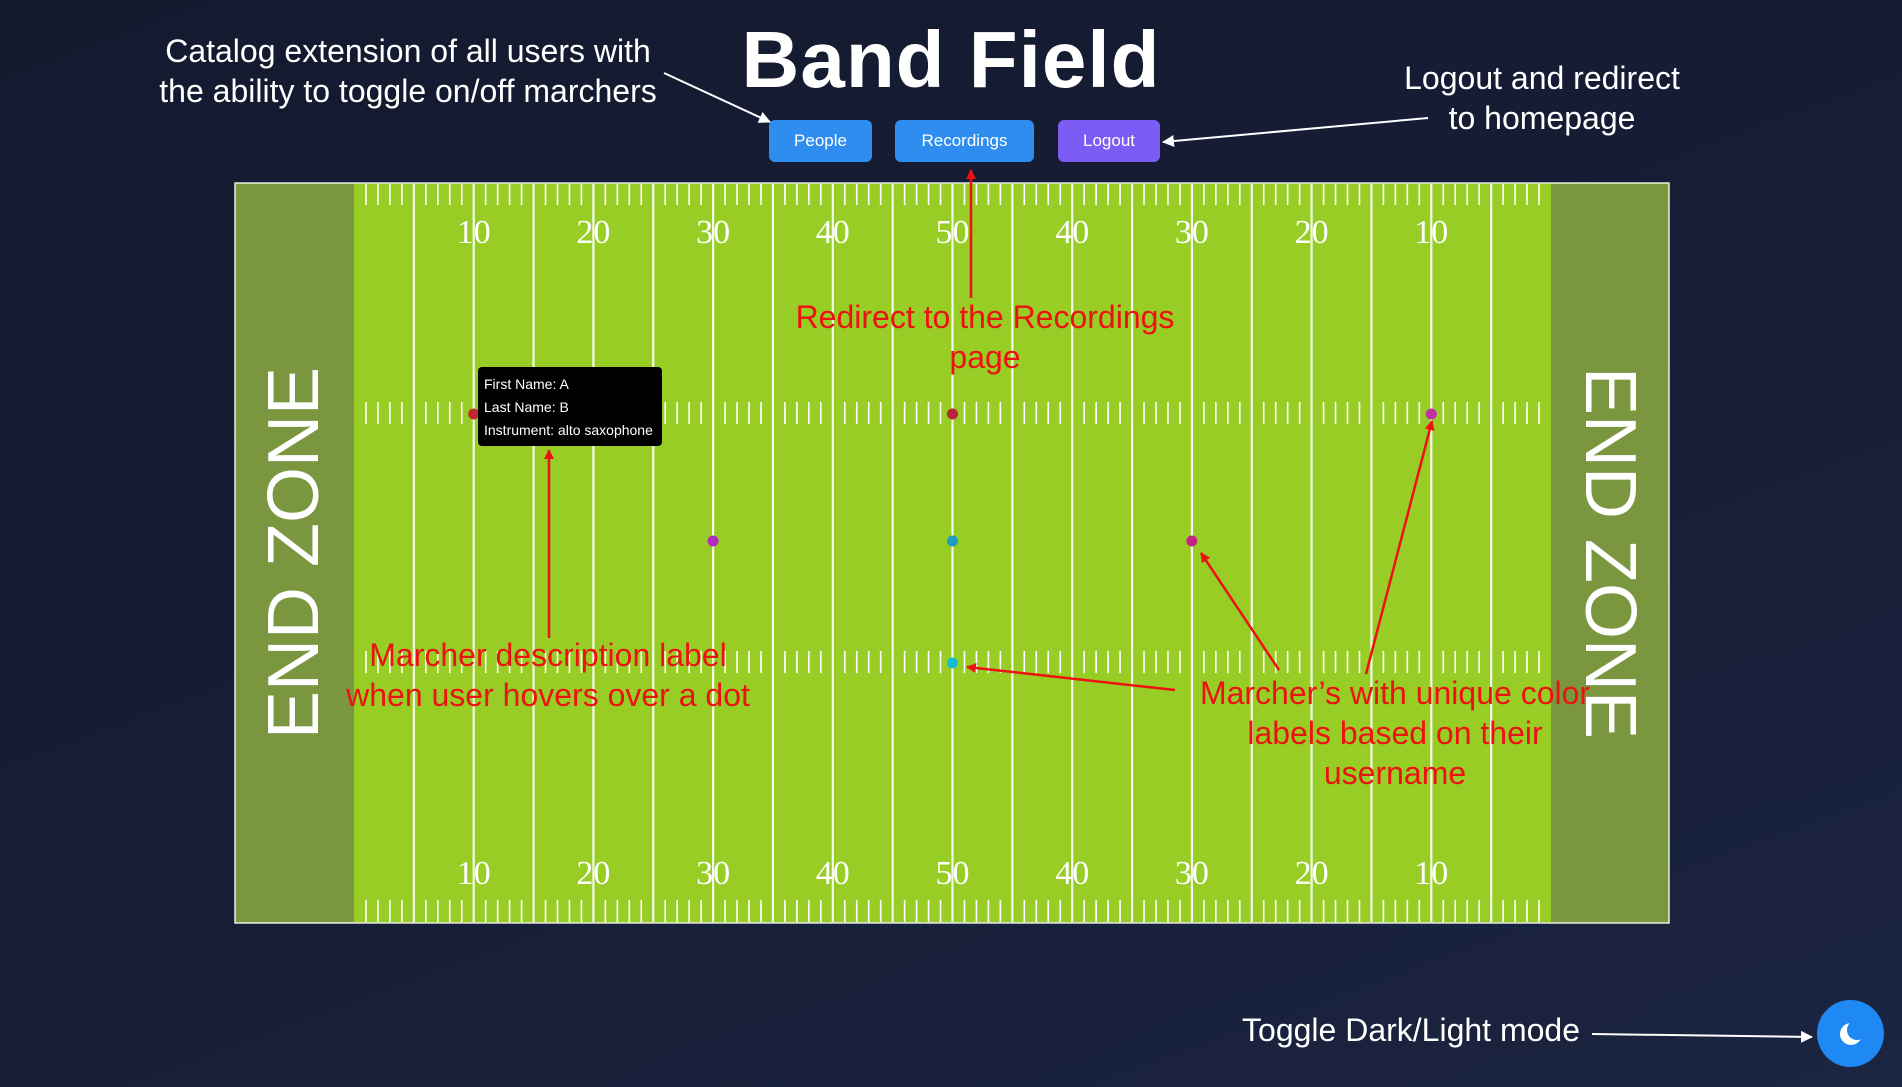 The width and height of the screenshot is (1902, 1087). What do you see at coordinates (526, 407) in the screenshot?
I see `tooltip-last-name: Last Name: B` at bounding box center [526, 407].